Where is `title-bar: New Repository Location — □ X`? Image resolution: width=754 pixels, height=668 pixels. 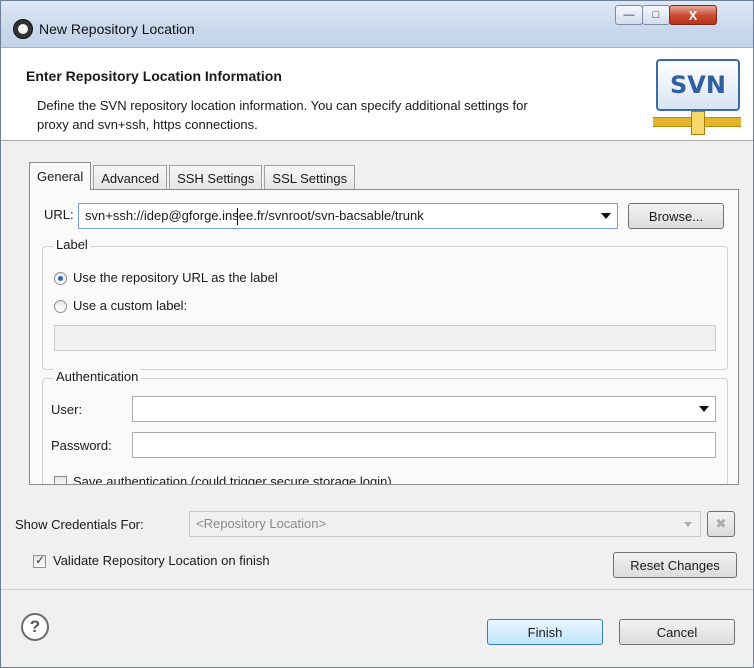
title-bar: New Repository Location — □ X is located at coordinates (377, 24).